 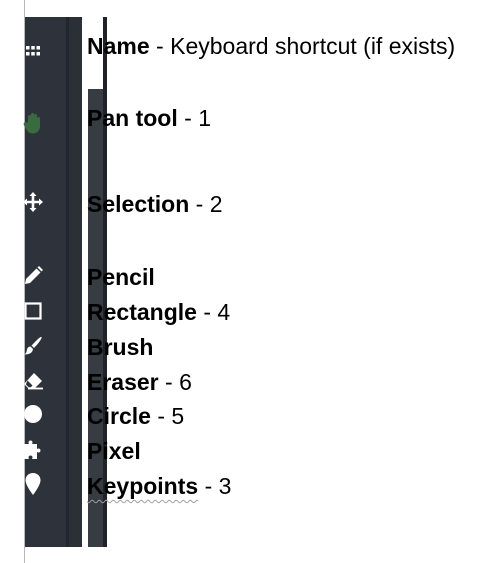 I want to click on square-outline-icon, so click(x=33, y=311).